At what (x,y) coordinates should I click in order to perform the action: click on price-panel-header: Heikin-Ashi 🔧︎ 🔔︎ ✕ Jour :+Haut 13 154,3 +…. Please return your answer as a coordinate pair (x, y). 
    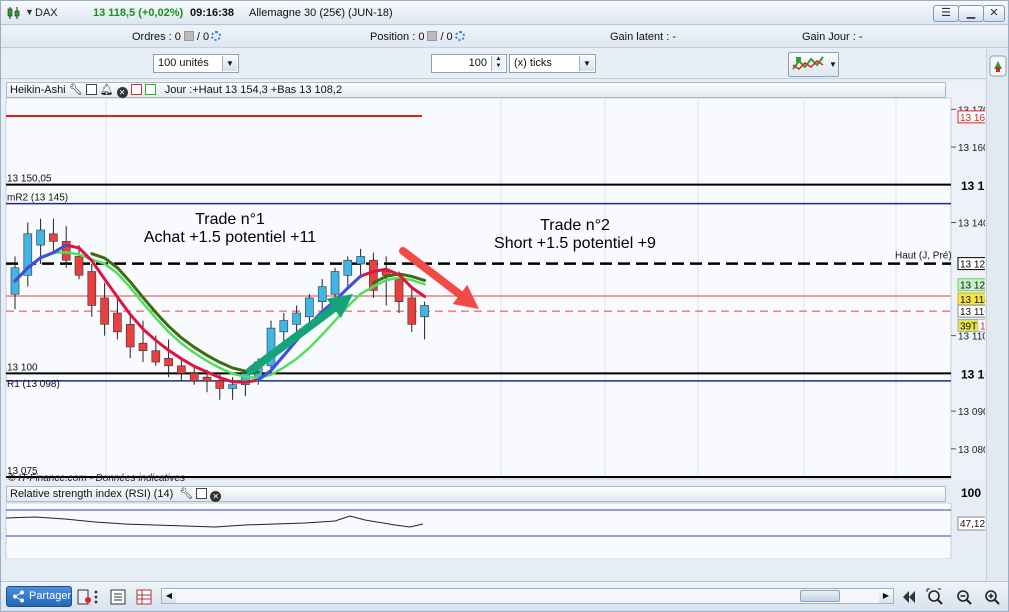
    Looking at the image, I should click on (476, 90).